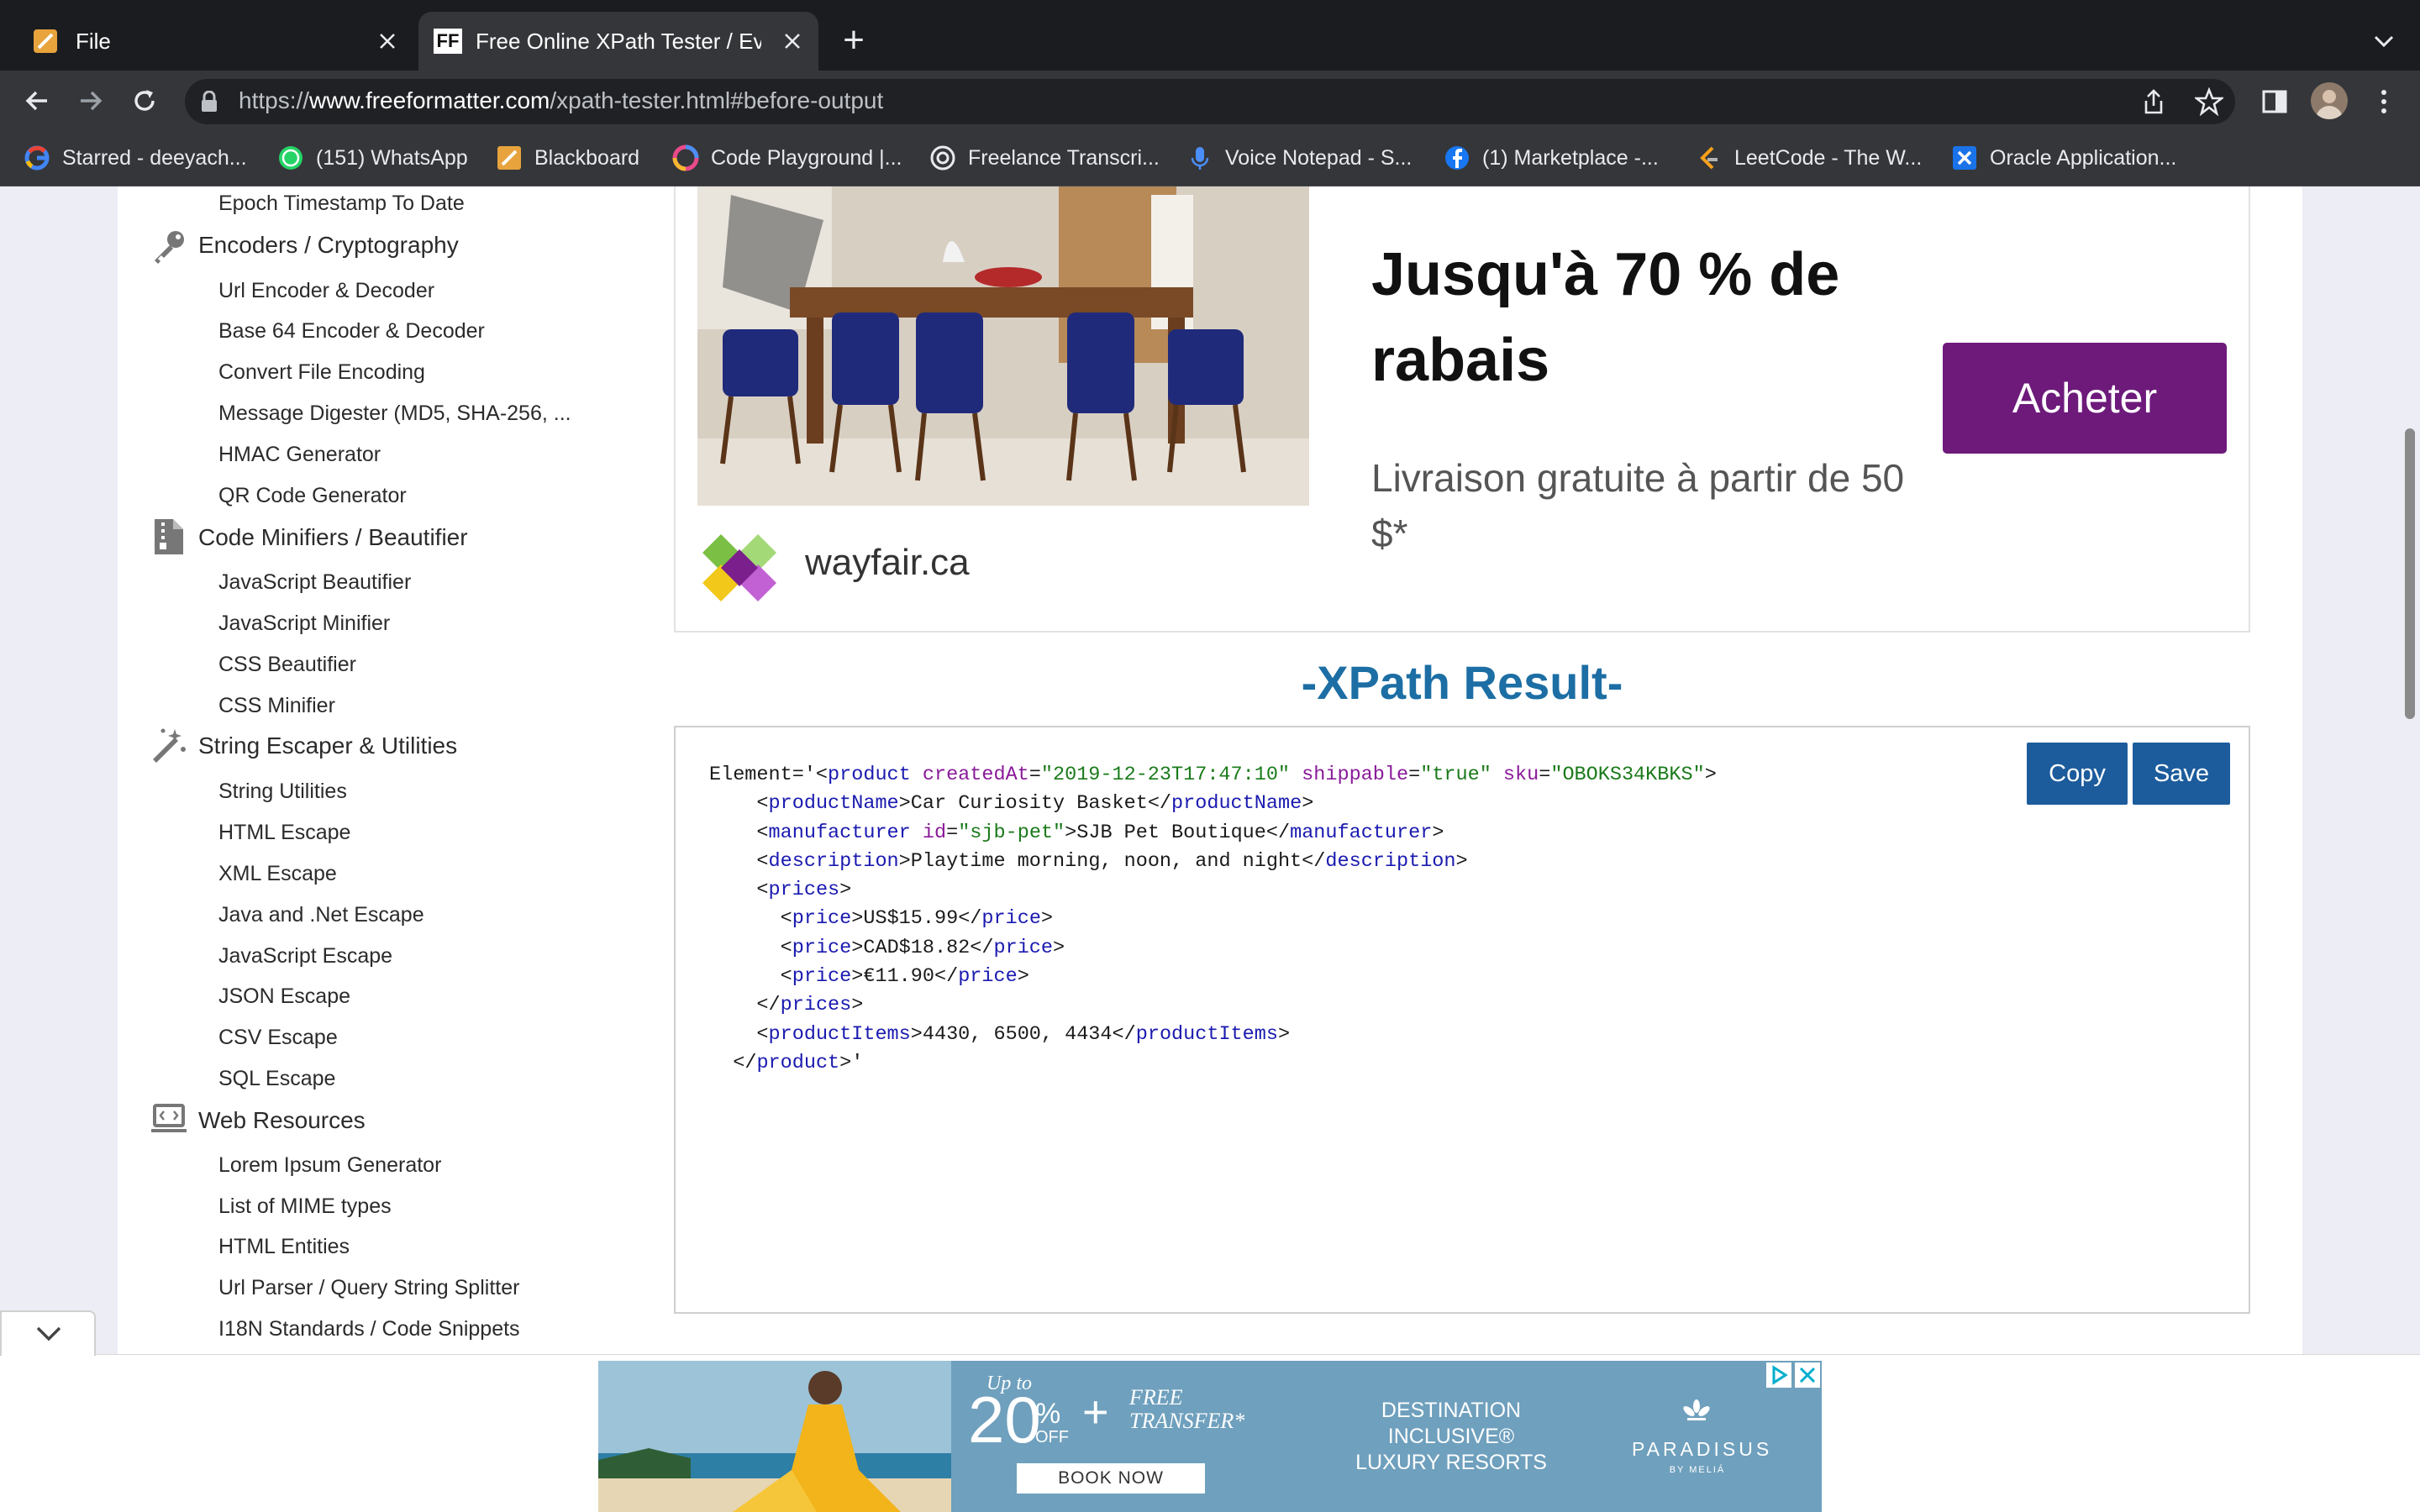 The height and width of the screenshot is (1512, 2420). What do you see at coordinates (1640, 505) in the screenshot?
I see `ad-subtext: Livraison gratuite à partir de 50 $*` at bounding box center [1640, 505].